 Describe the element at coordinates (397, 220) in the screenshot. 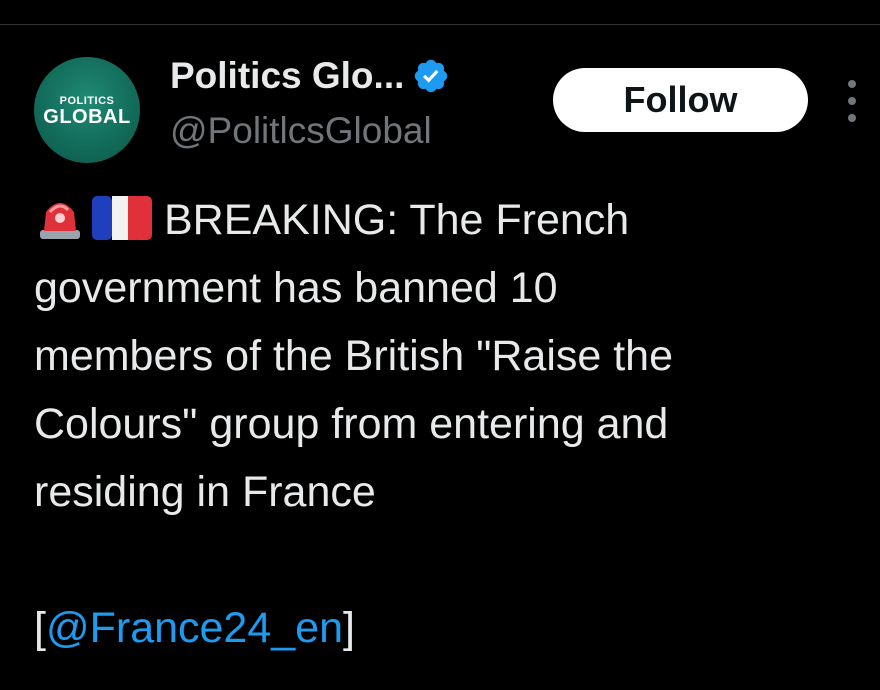

I see `tweet-line-text: BREAKING: The French` at that location.